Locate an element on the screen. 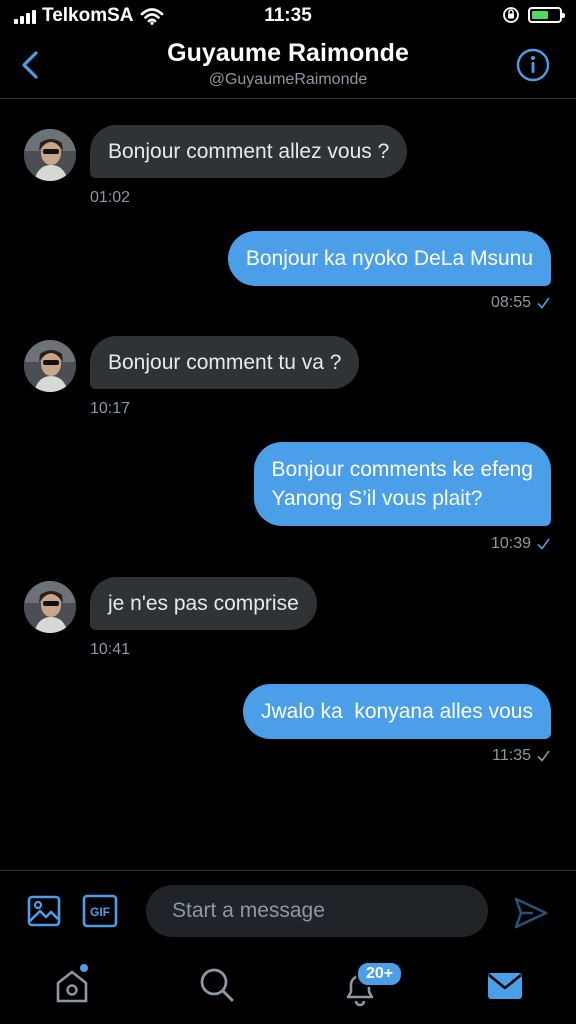 The image size is (576, 1024). search-icon is located at coordinates (216, 984).